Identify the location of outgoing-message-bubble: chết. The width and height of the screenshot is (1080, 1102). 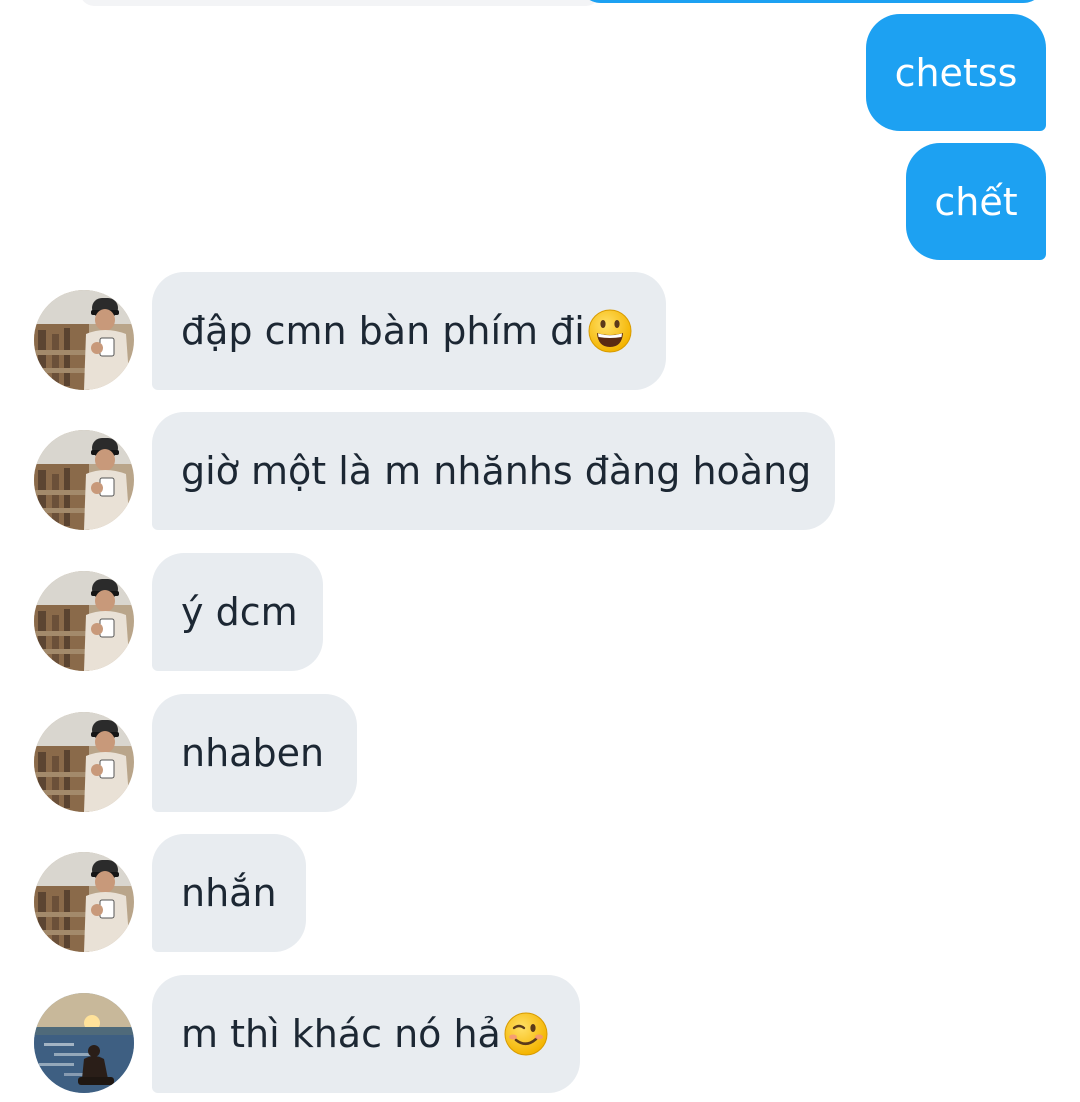
(976, 201).